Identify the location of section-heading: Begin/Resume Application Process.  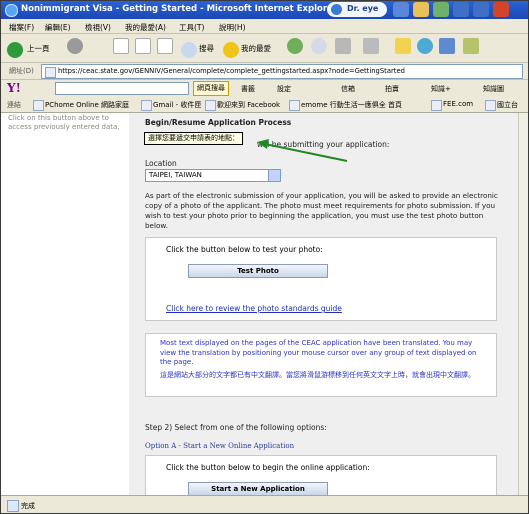
(218, 122).